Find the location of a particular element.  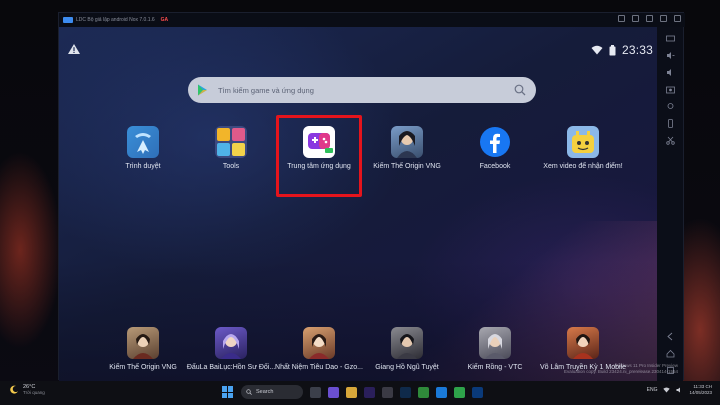

nhat-niem-icon is located at coordinates (319, 343).